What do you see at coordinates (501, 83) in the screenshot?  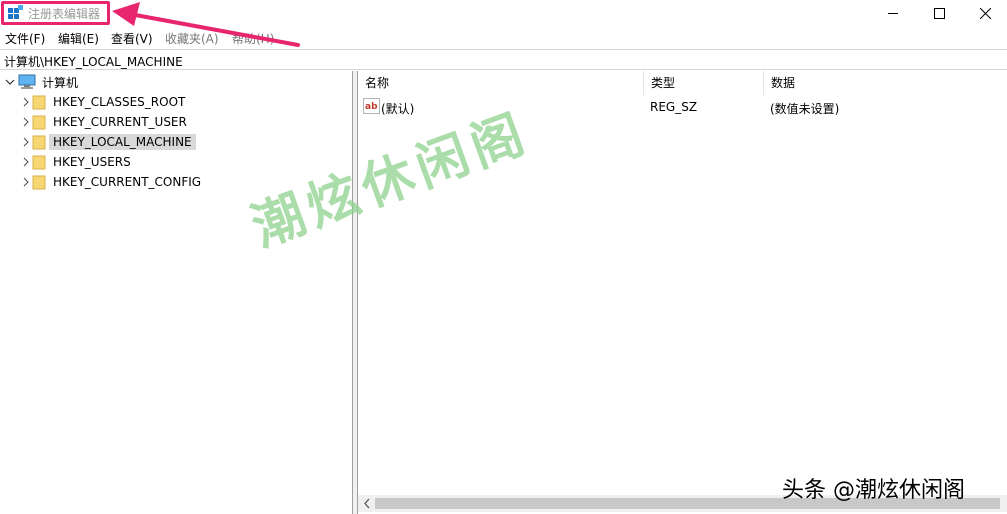 I see `column-header-name: 名称` at bounding box center [501, 83].